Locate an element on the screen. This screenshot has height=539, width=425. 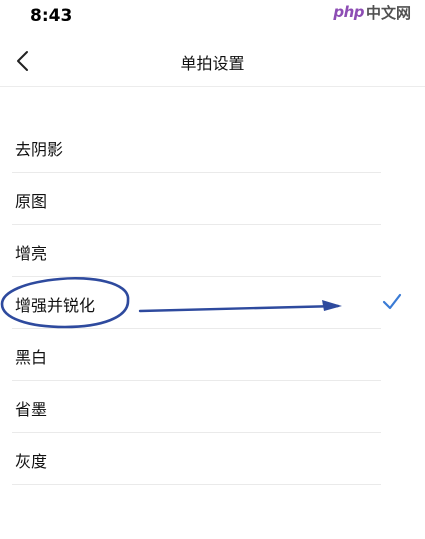
option-row-grayscale: 灰度 is located at coordinates (212, 459).